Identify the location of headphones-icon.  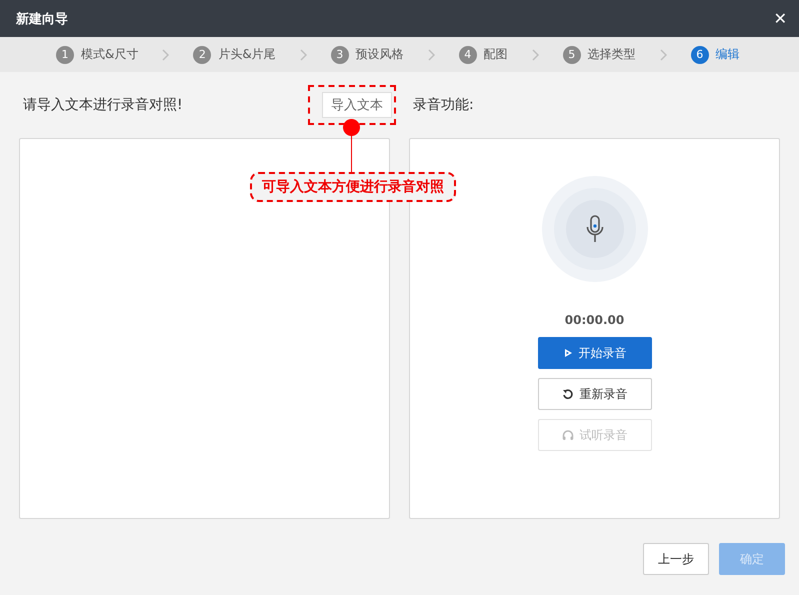
(568, 435).